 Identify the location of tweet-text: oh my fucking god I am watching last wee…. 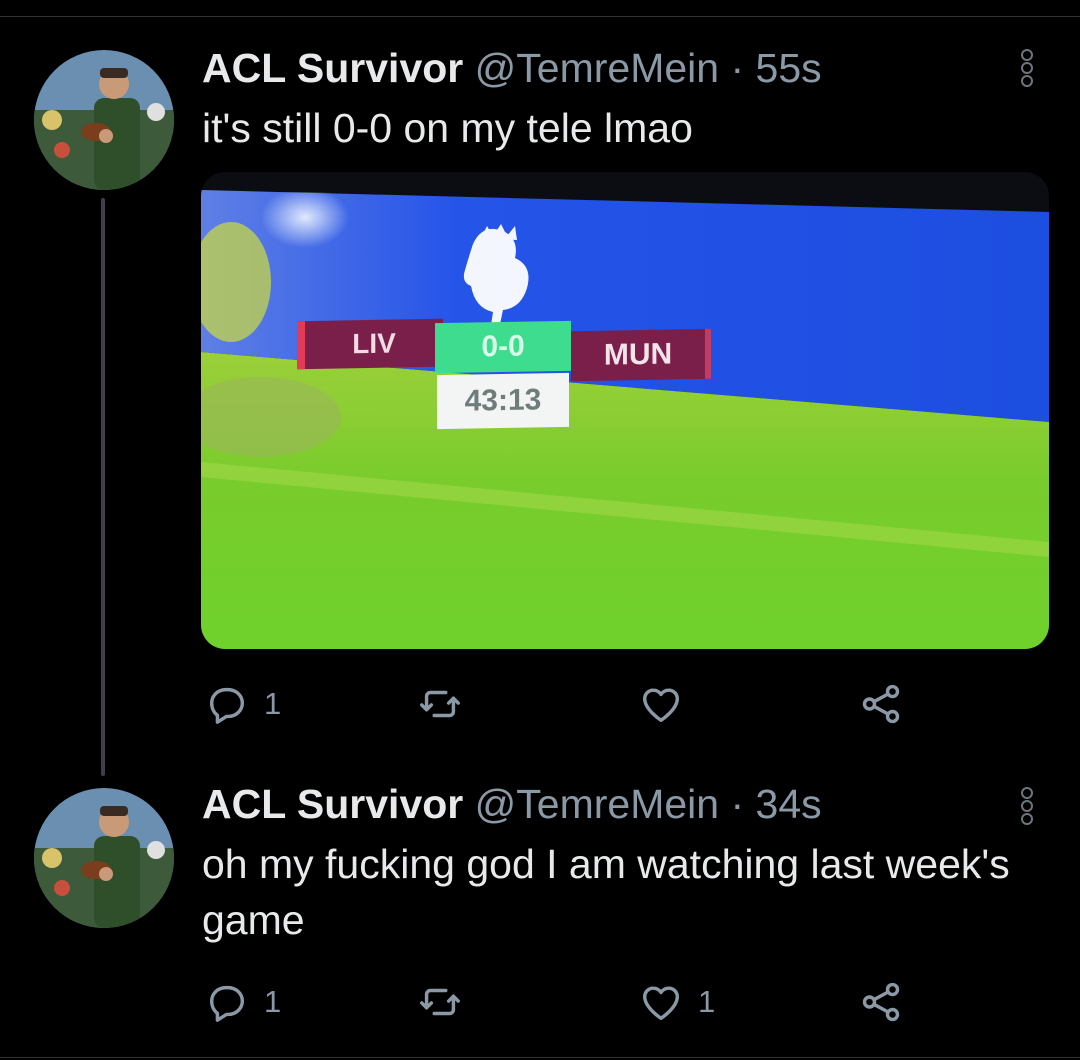
(606, 892).